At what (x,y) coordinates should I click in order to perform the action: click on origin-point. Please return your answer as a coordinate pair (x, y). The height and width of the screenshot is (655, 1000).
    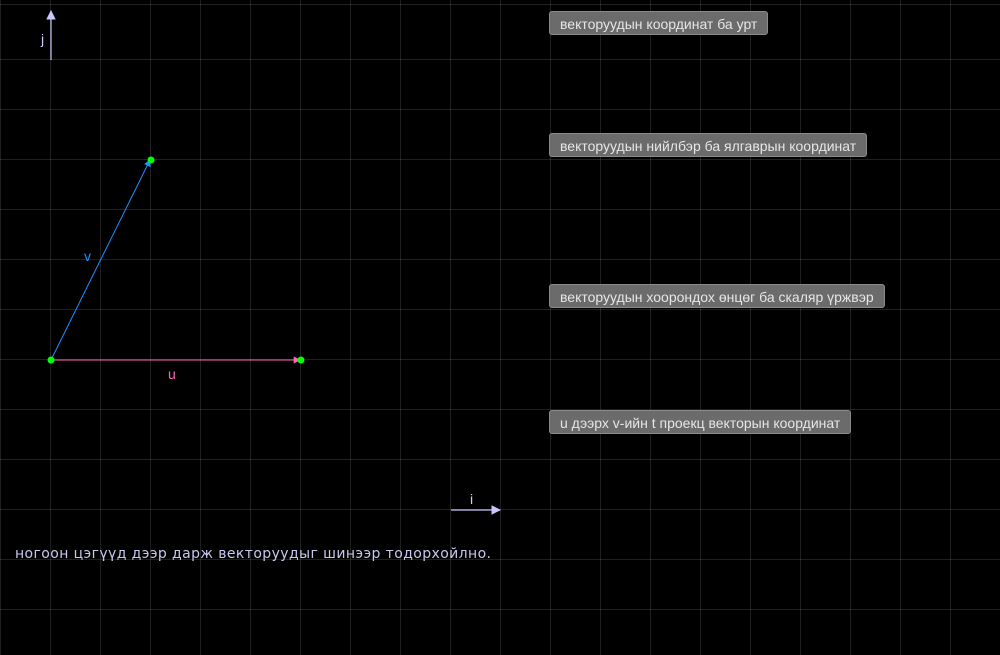
    Looking at the image, I should click on (51, 360).